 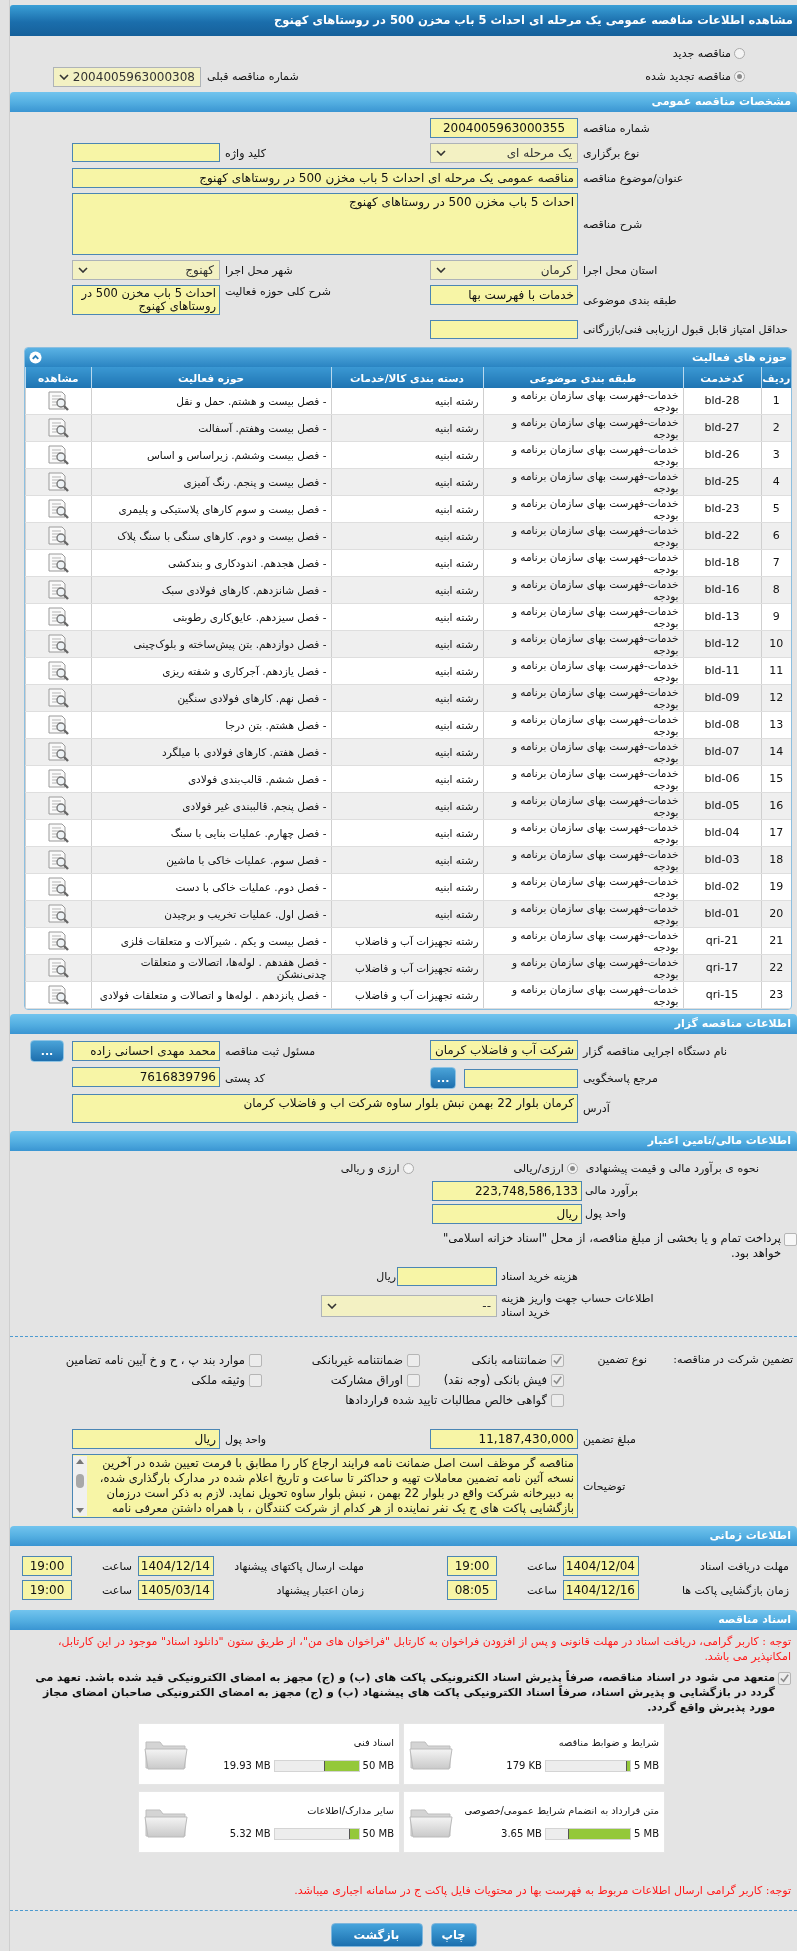 I want to click on input-field: شرکت آب و فاضلاب کرمان, so click(x=504, y=1050).